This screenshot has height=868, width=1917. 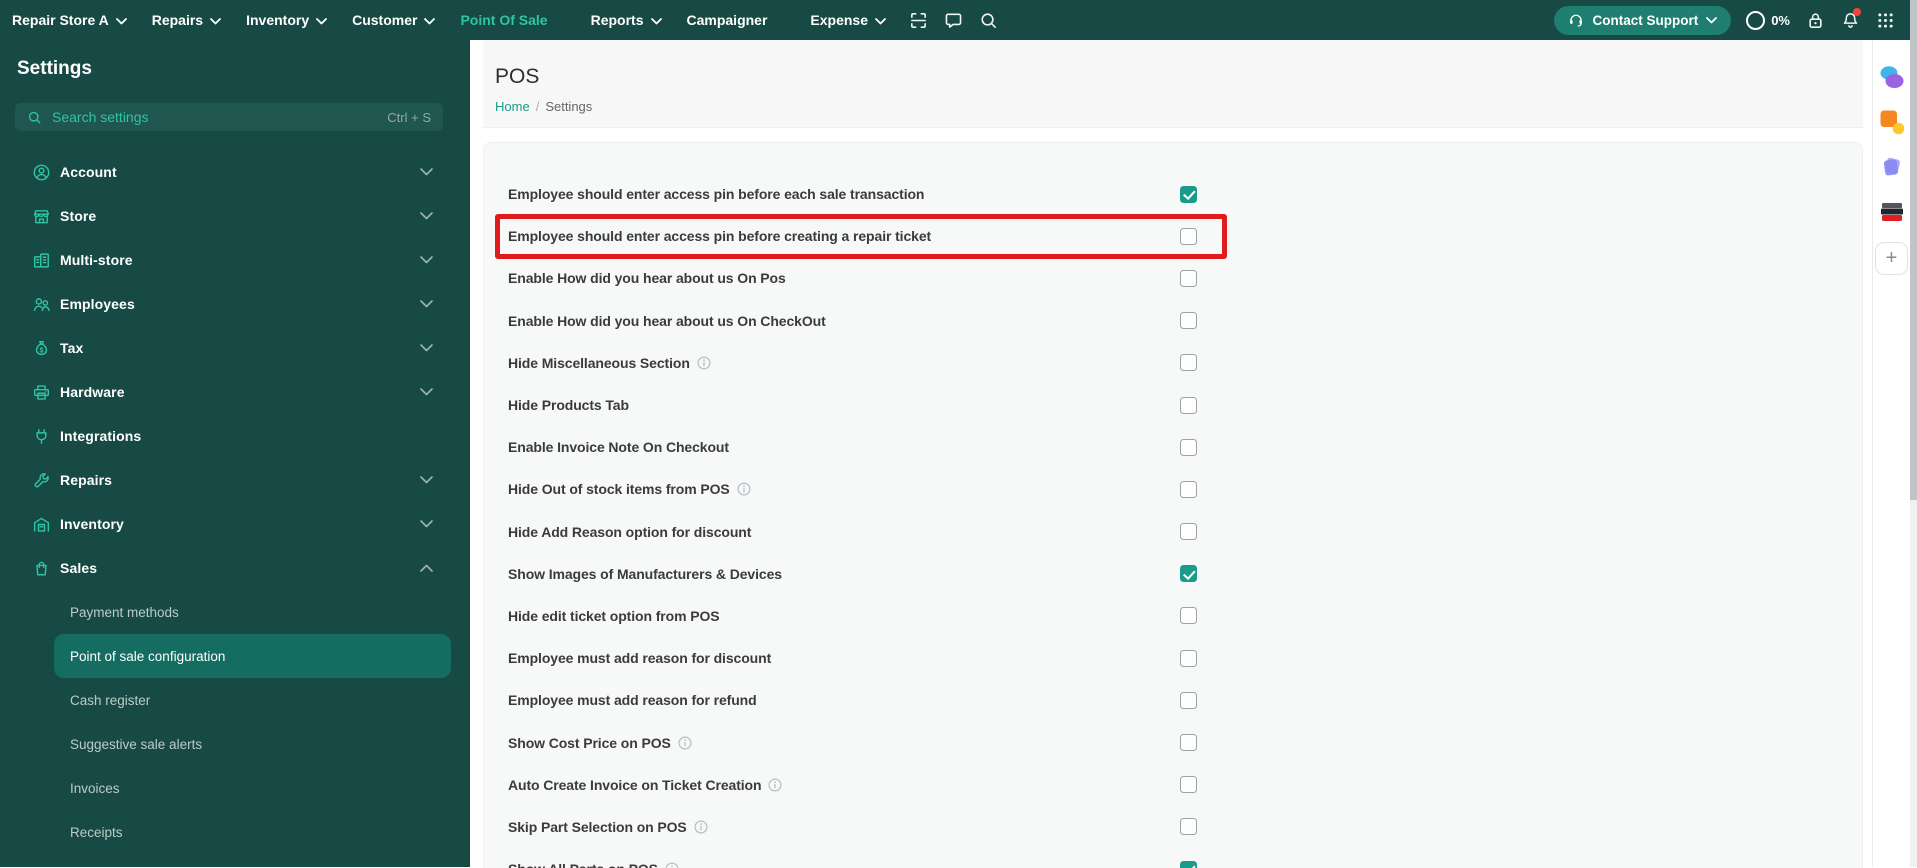 I want to click on sidebar-item-label: Multi-store, so click(x=235, y=260).